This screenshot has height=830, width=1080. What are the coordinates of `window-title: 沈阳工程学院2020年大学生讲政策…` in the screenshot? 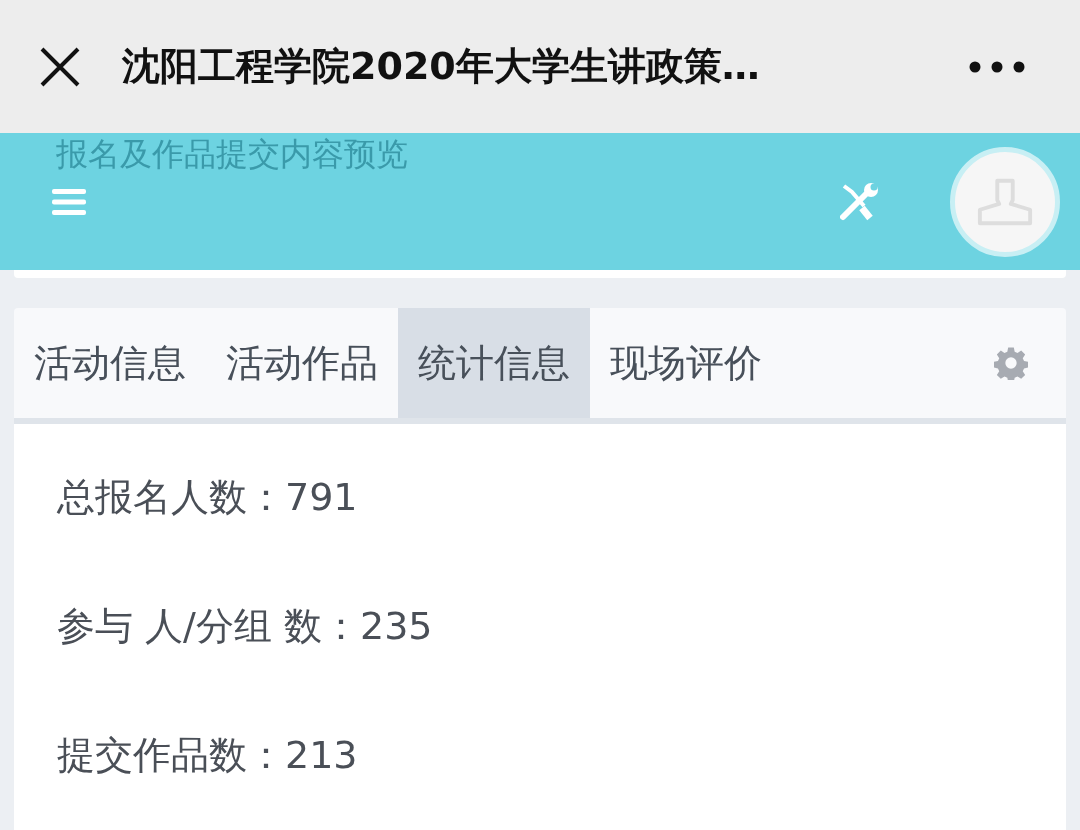 It's located at (441, 66).